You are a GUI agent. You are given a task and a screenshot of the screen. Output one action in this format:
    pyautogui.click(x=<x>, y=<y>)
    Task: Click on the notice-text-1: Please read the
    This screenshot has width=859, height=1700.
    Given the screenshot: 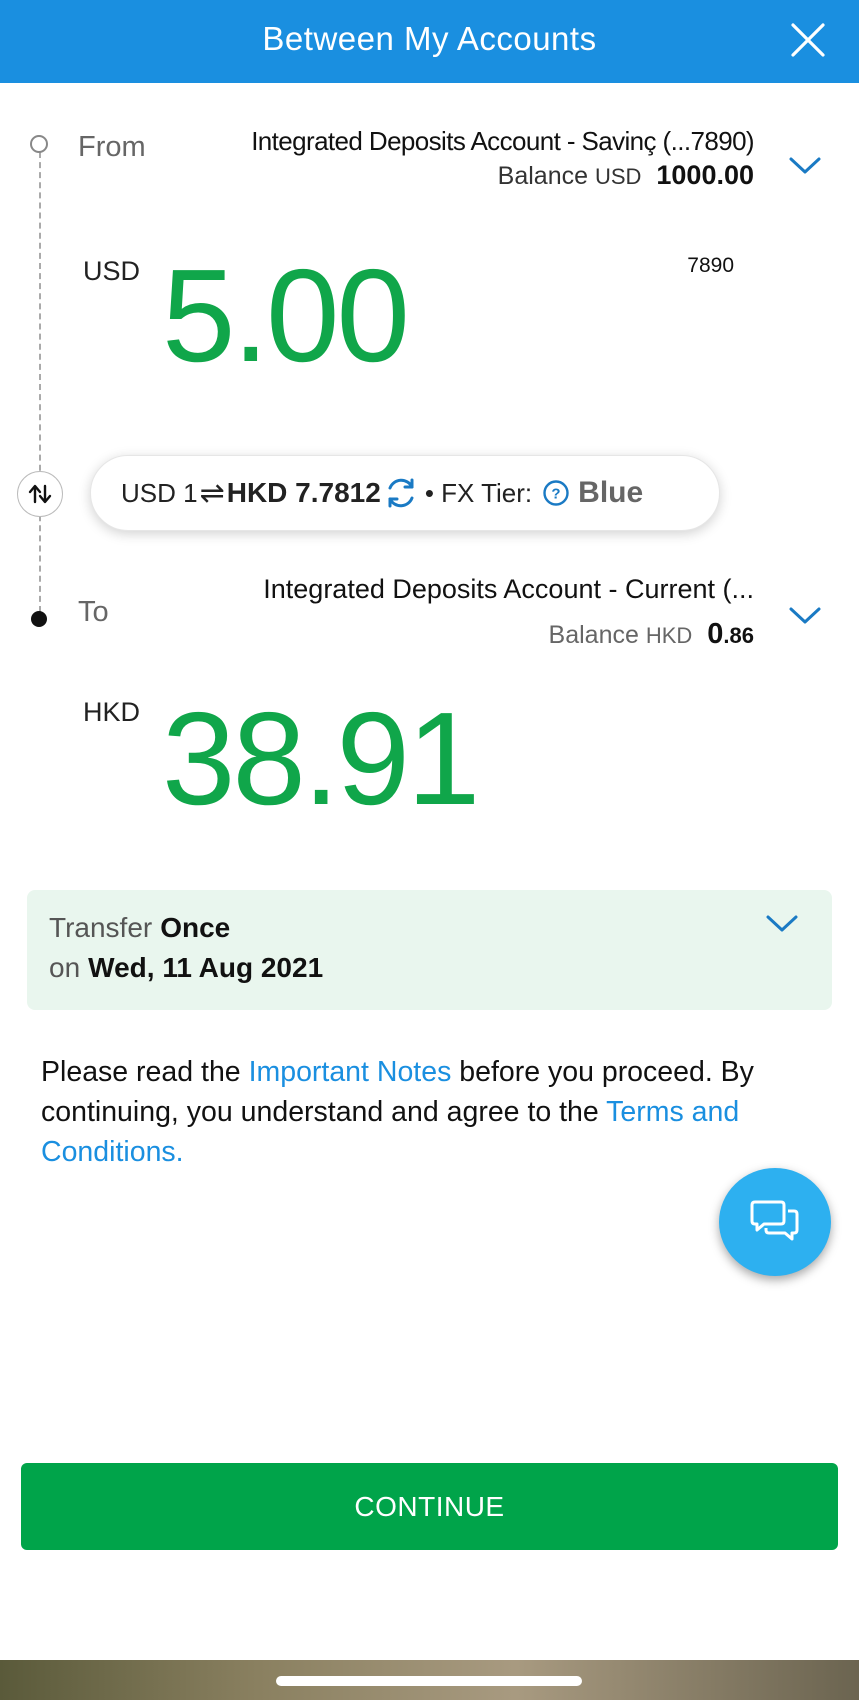 What is the action you would take?
    pyautogui.click(x=145, y=1072)
    